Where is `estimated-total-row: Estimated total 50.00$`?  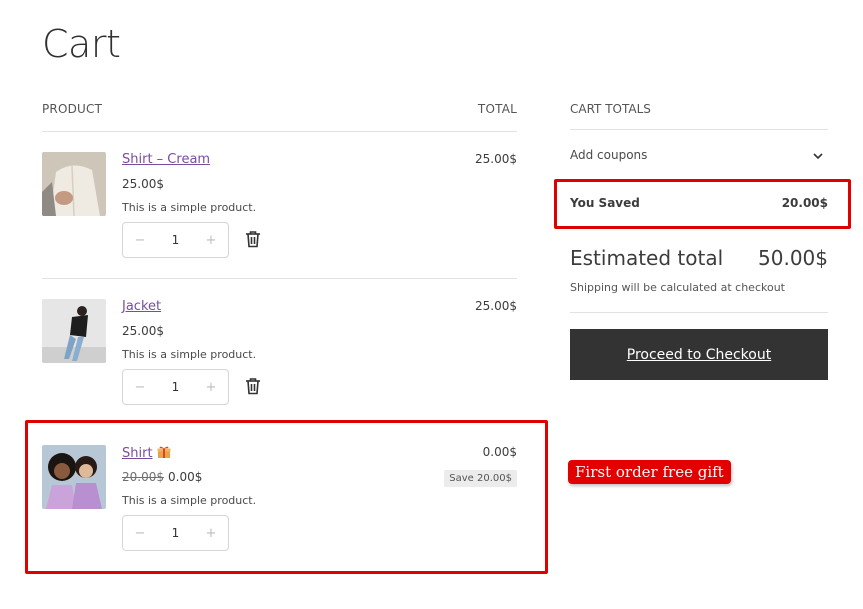 estimated-total-row: Estimated total 50.00$ is located at coordinates (699, 258).